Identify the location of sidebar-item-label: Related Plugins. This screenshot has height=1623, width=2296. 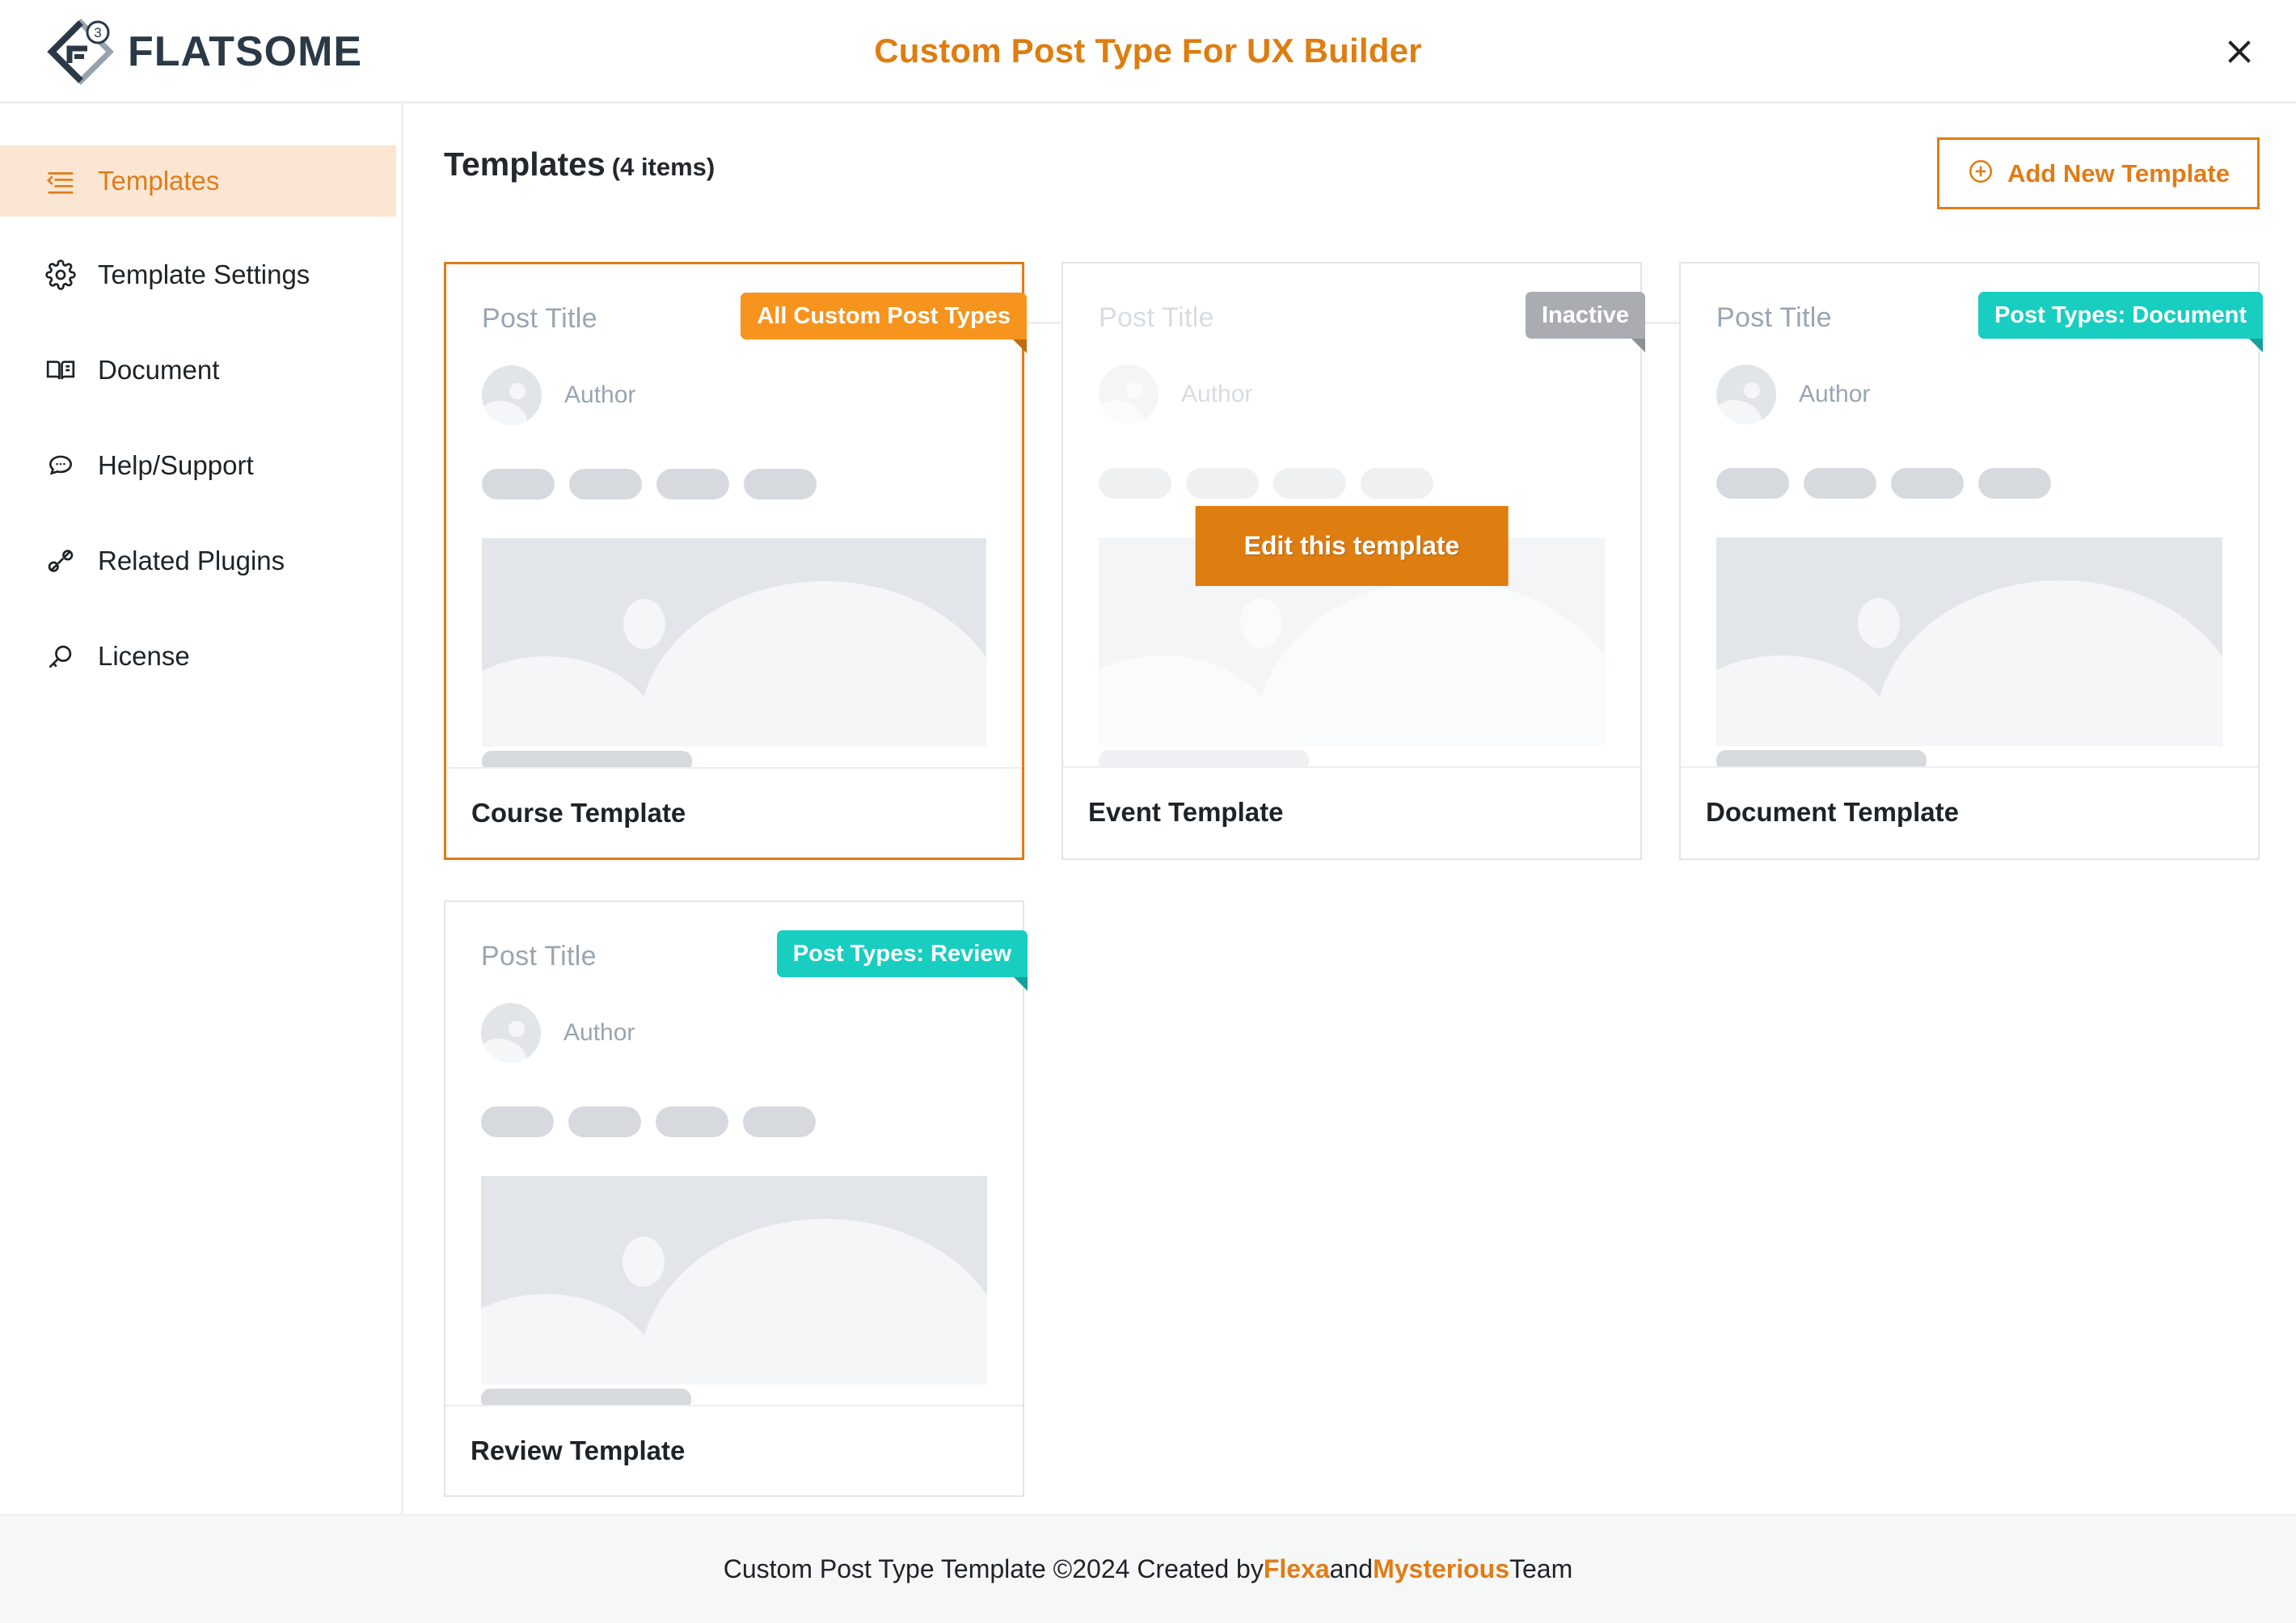
(191, 560).